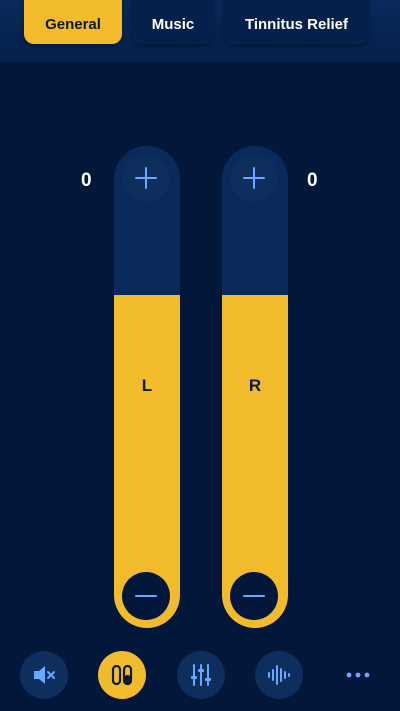  I want to click on tab-tinnitus-relief-label: Tinnitus Relief, so click(296, 24).